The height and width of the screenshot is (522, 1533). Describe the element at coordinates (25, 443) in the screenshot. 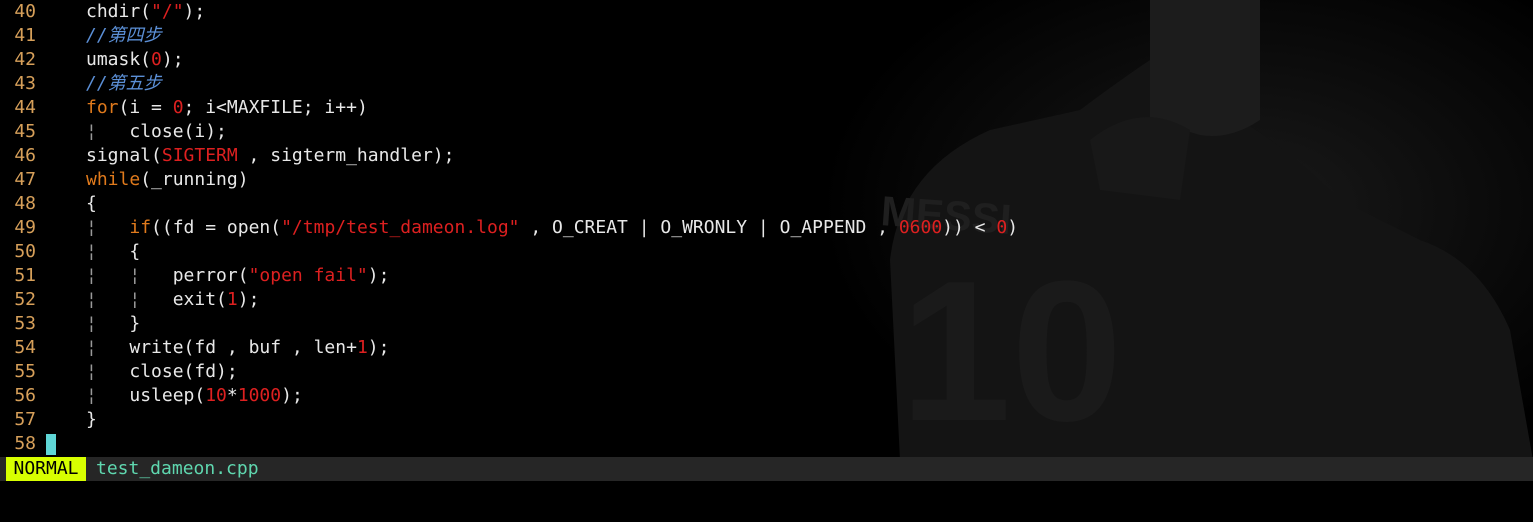

I see `line-number: 58` at that location.